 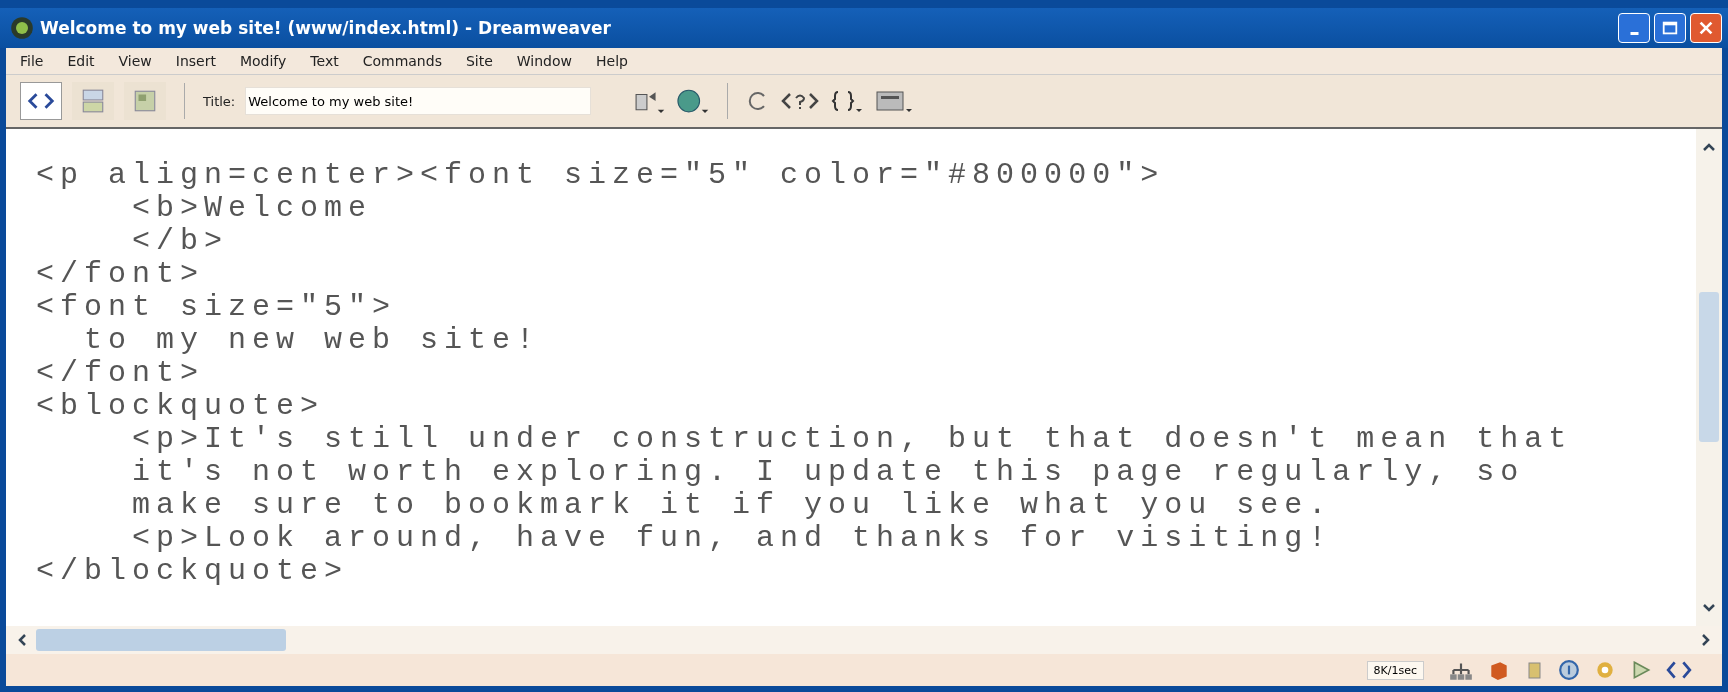 I want to click on code-line: <font size="5">, so click(x=217, y=307).